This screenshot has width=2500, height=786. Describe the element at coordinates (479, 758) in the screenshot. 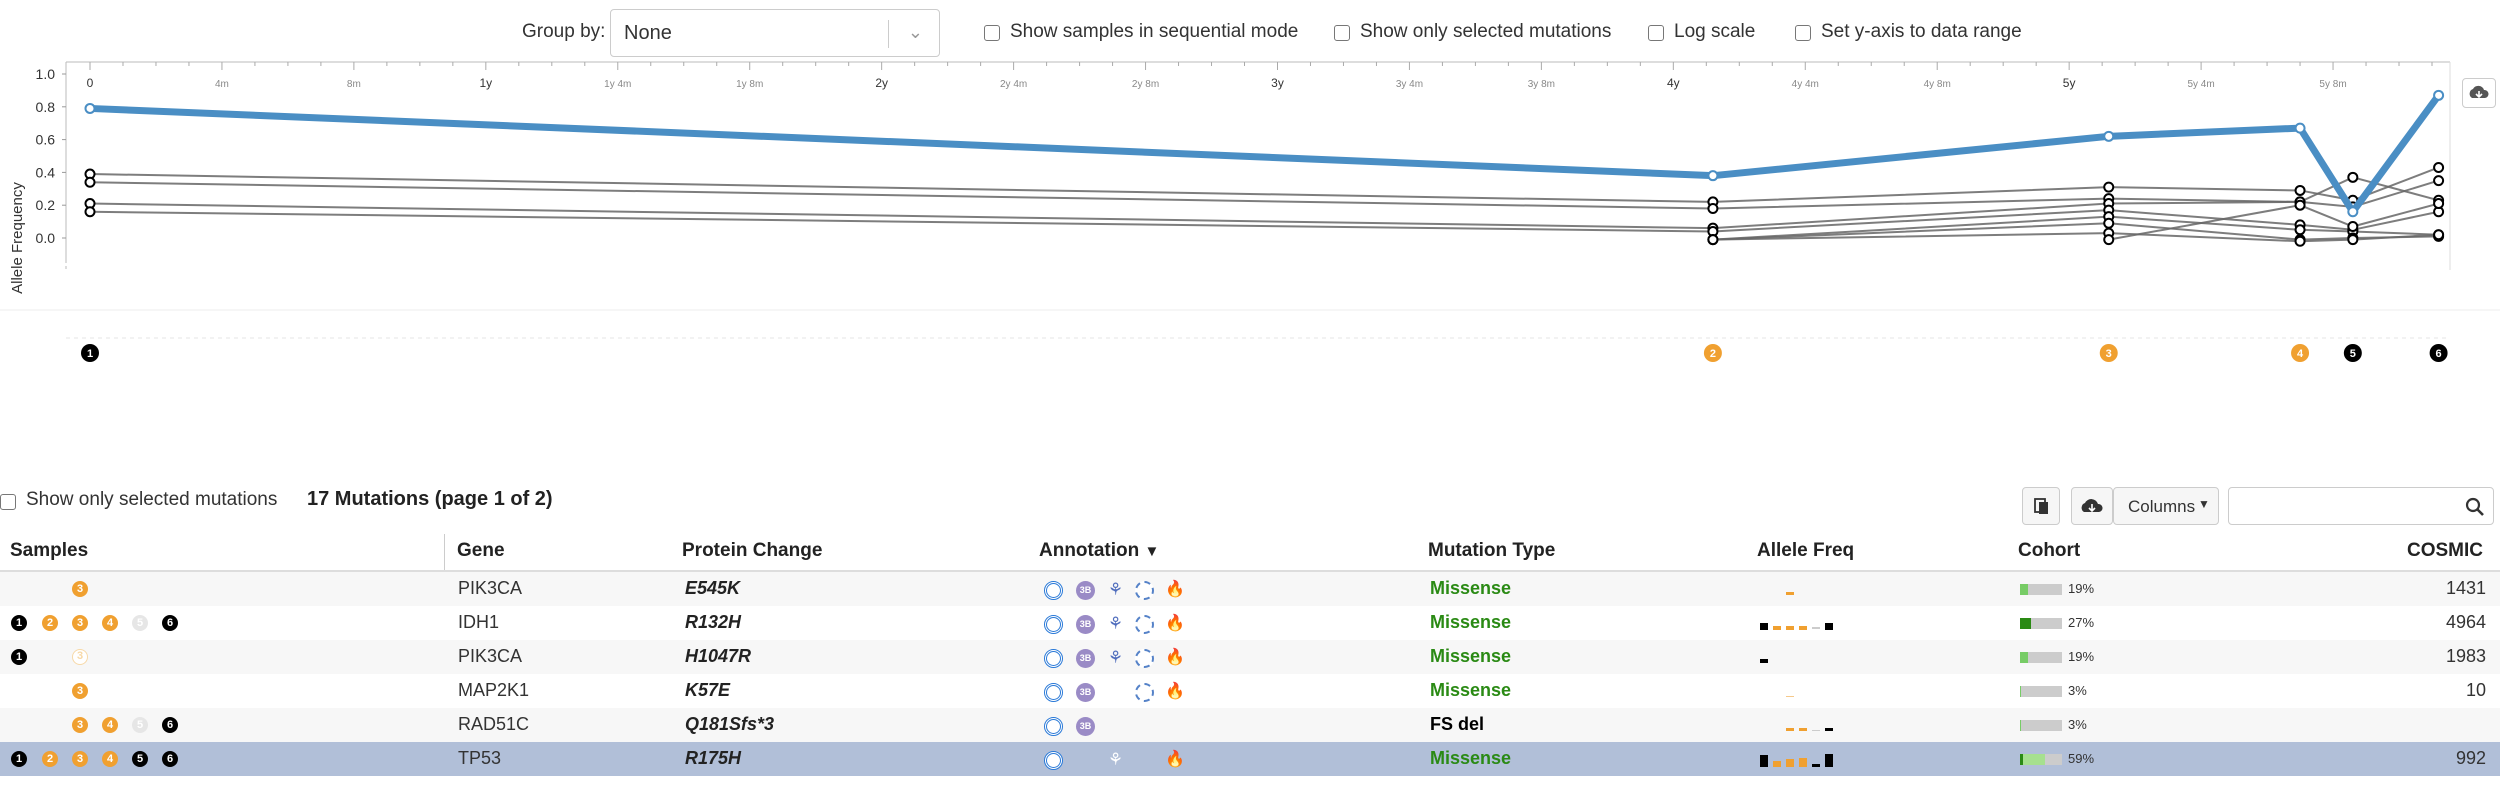

I see `gene-cell: TP53` at that location.